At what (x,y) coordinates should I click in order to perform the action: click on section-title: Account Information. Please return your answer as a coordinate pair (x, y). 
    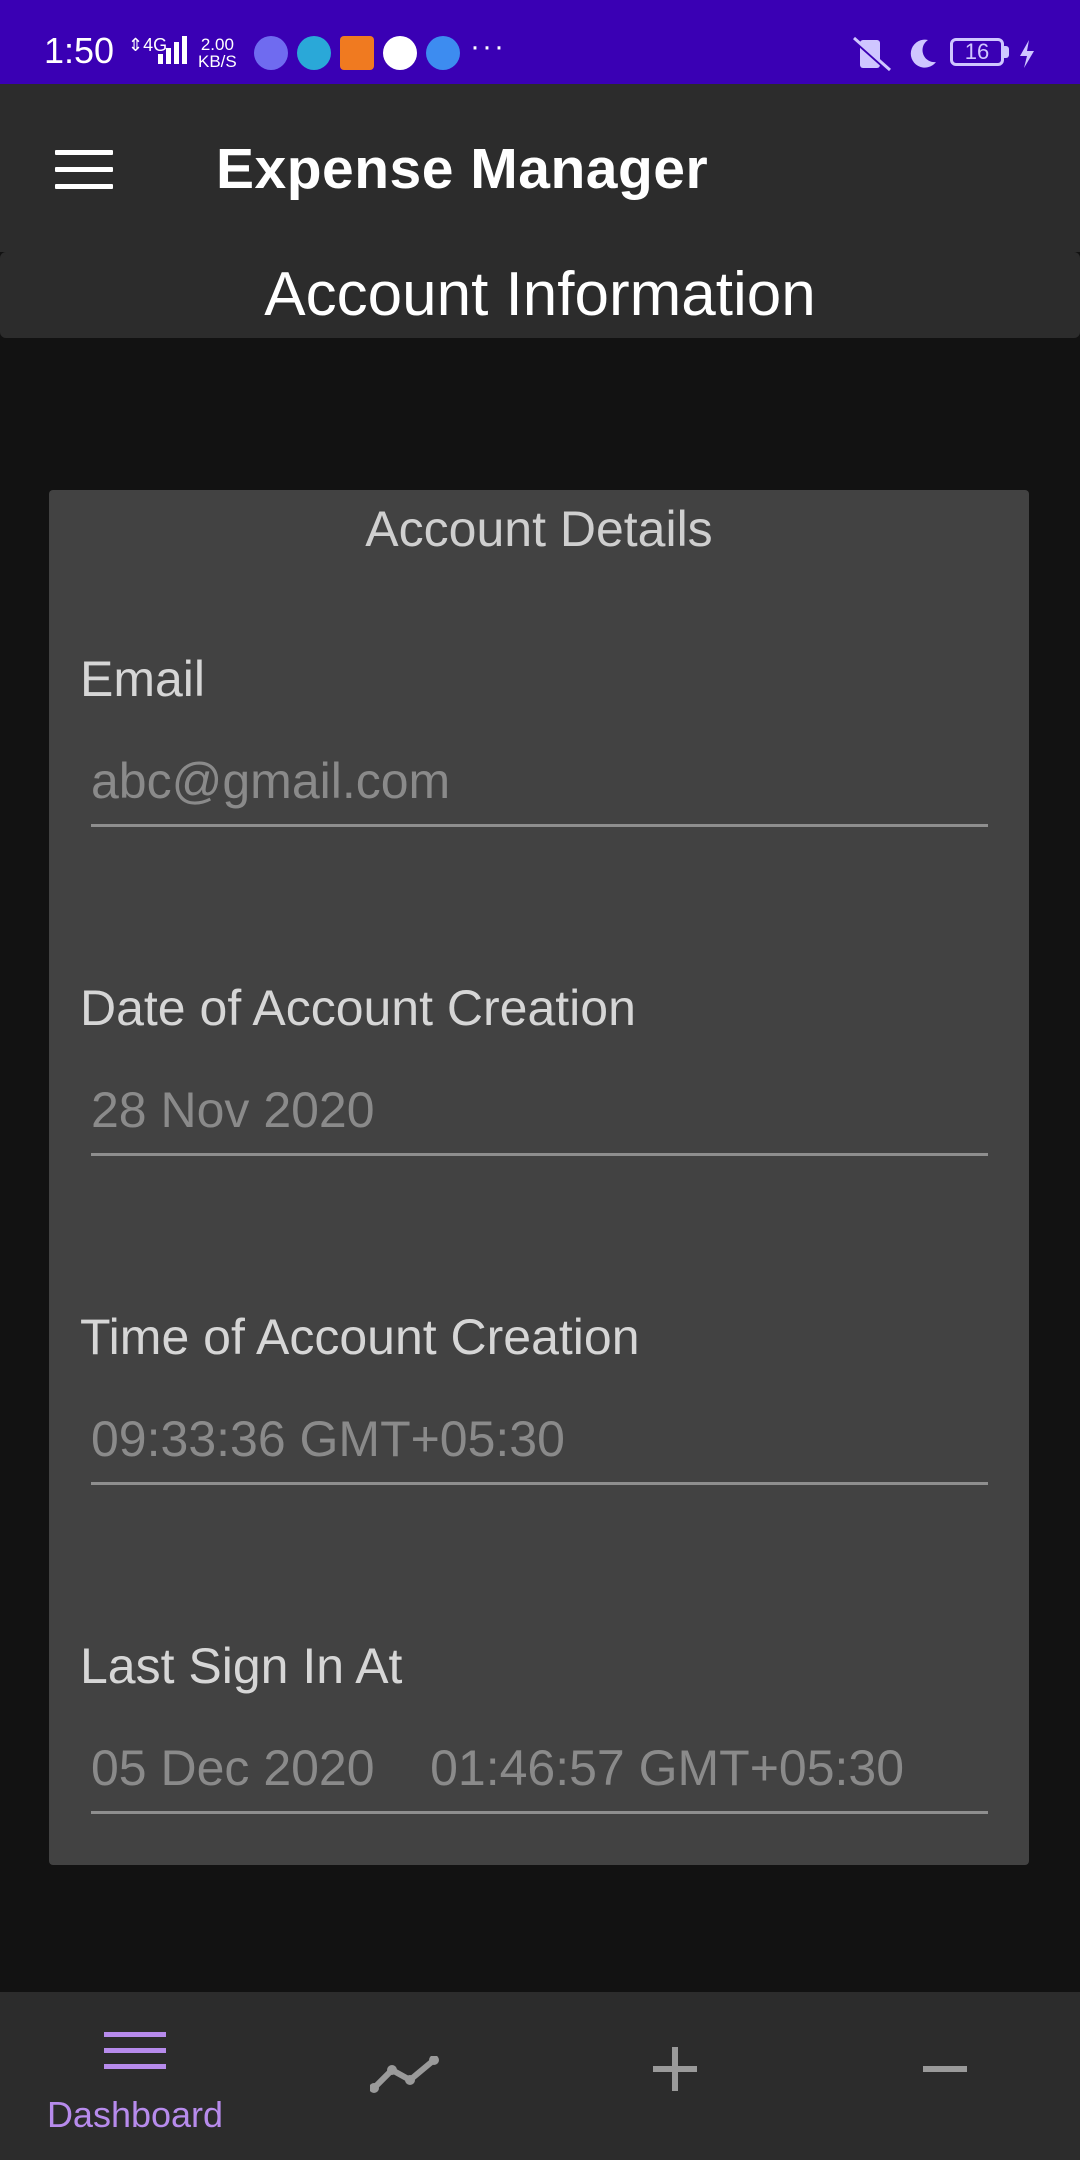
    Looking at the image, I should click on (540, 295).